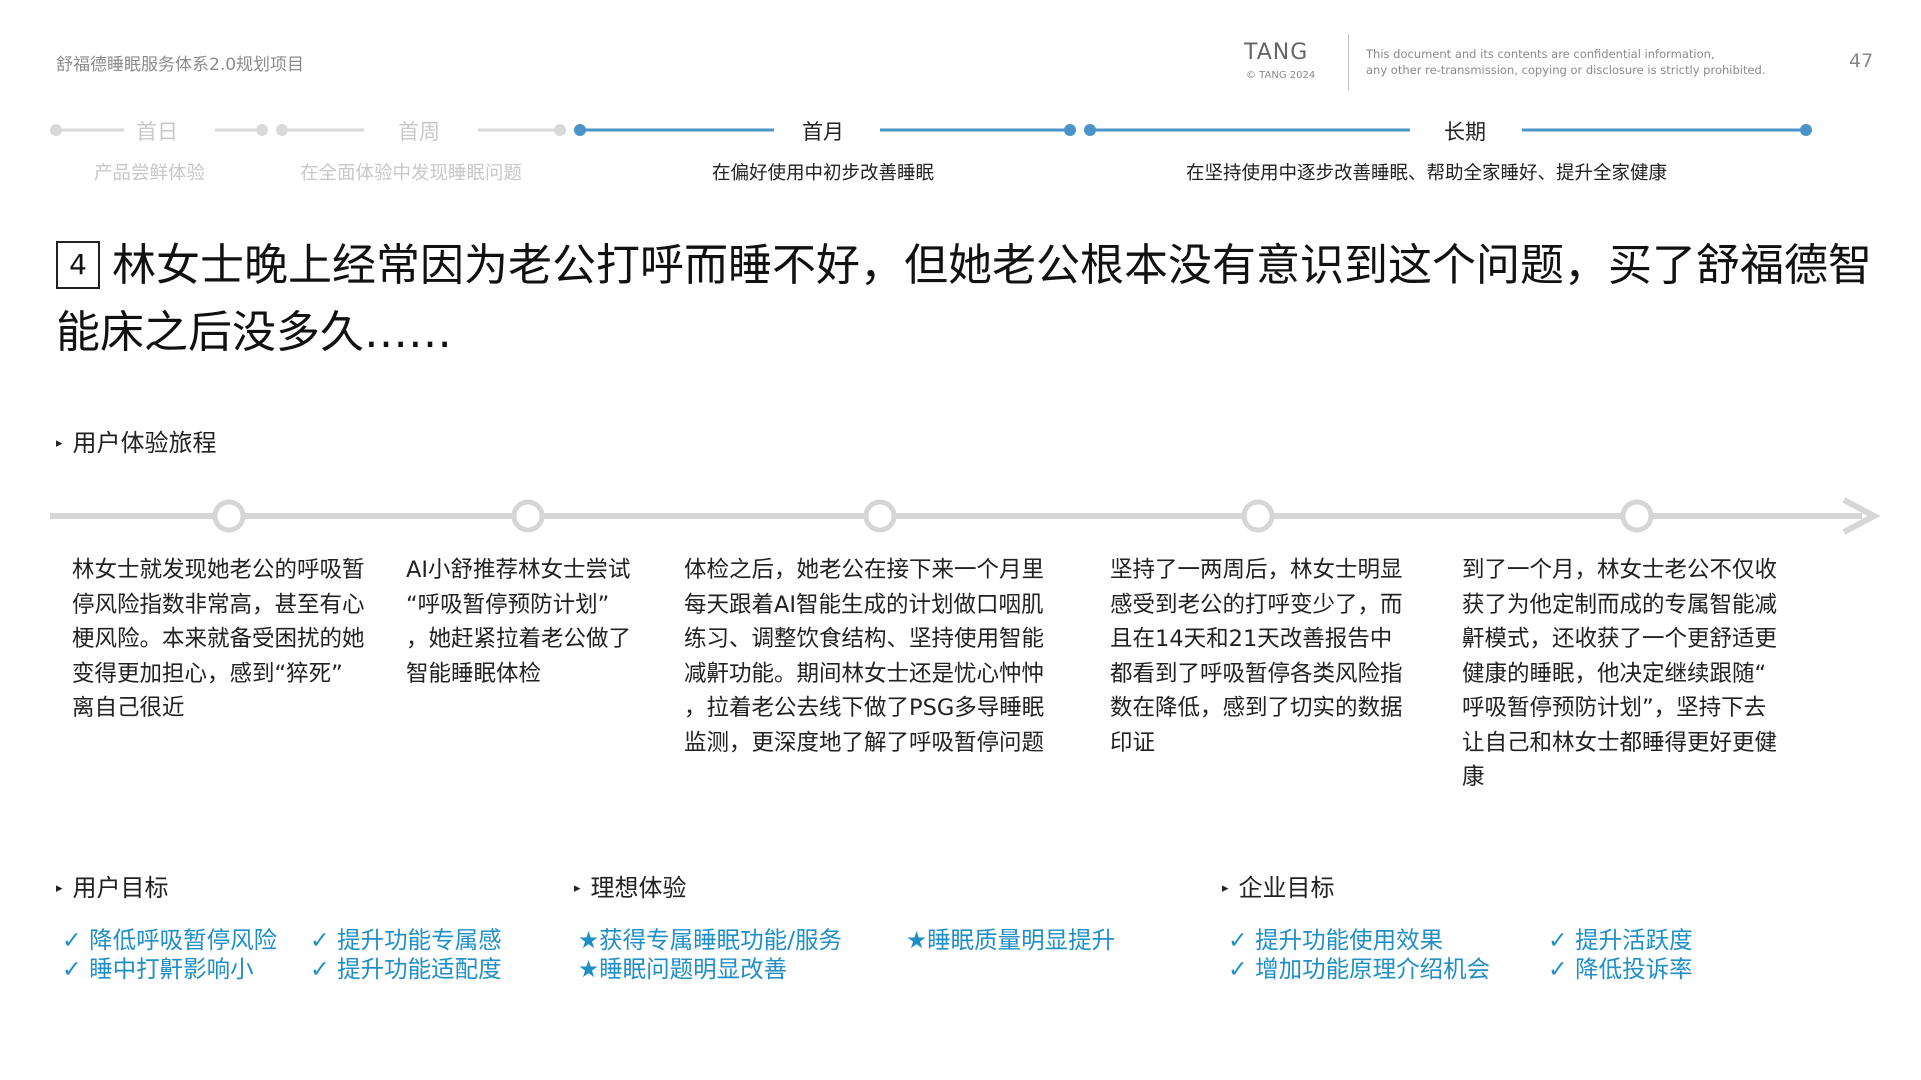 The height and width of the screenshot is (1080, 1921). I want to click on journey-step-line: 离自己很近, so click(128, 708).